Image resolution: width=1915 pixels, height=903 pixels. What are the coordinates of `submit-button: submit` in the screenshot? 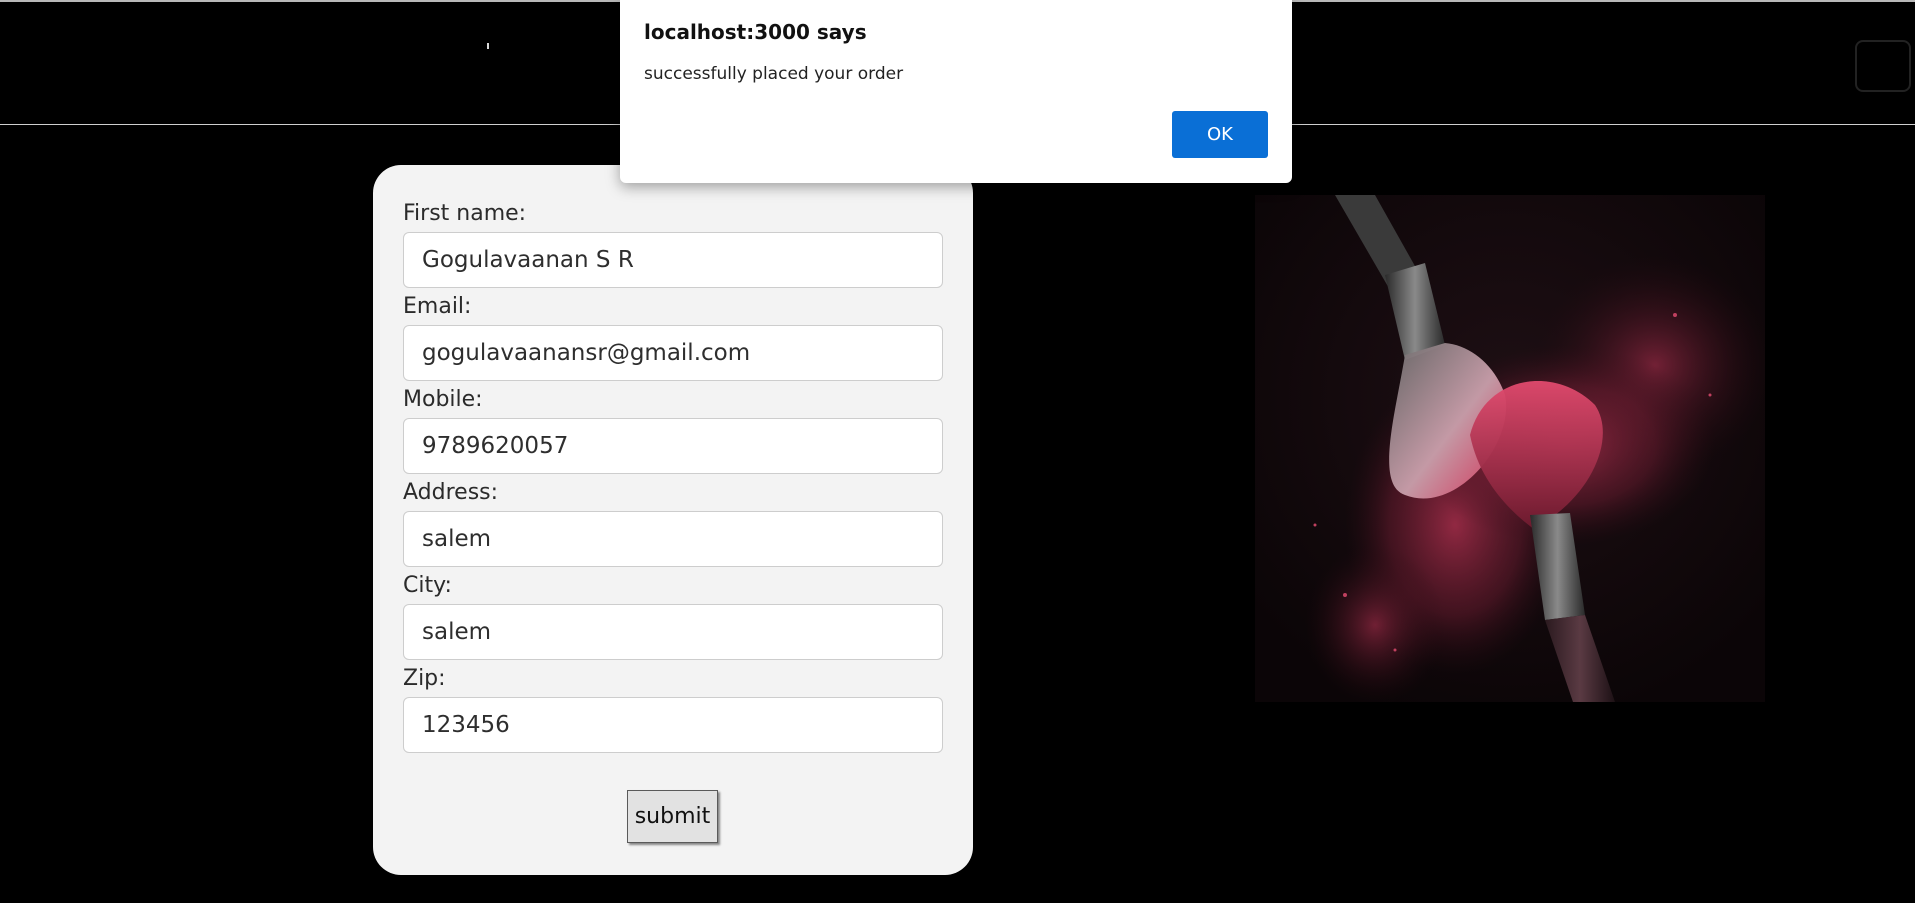 It's located at (672, 816).